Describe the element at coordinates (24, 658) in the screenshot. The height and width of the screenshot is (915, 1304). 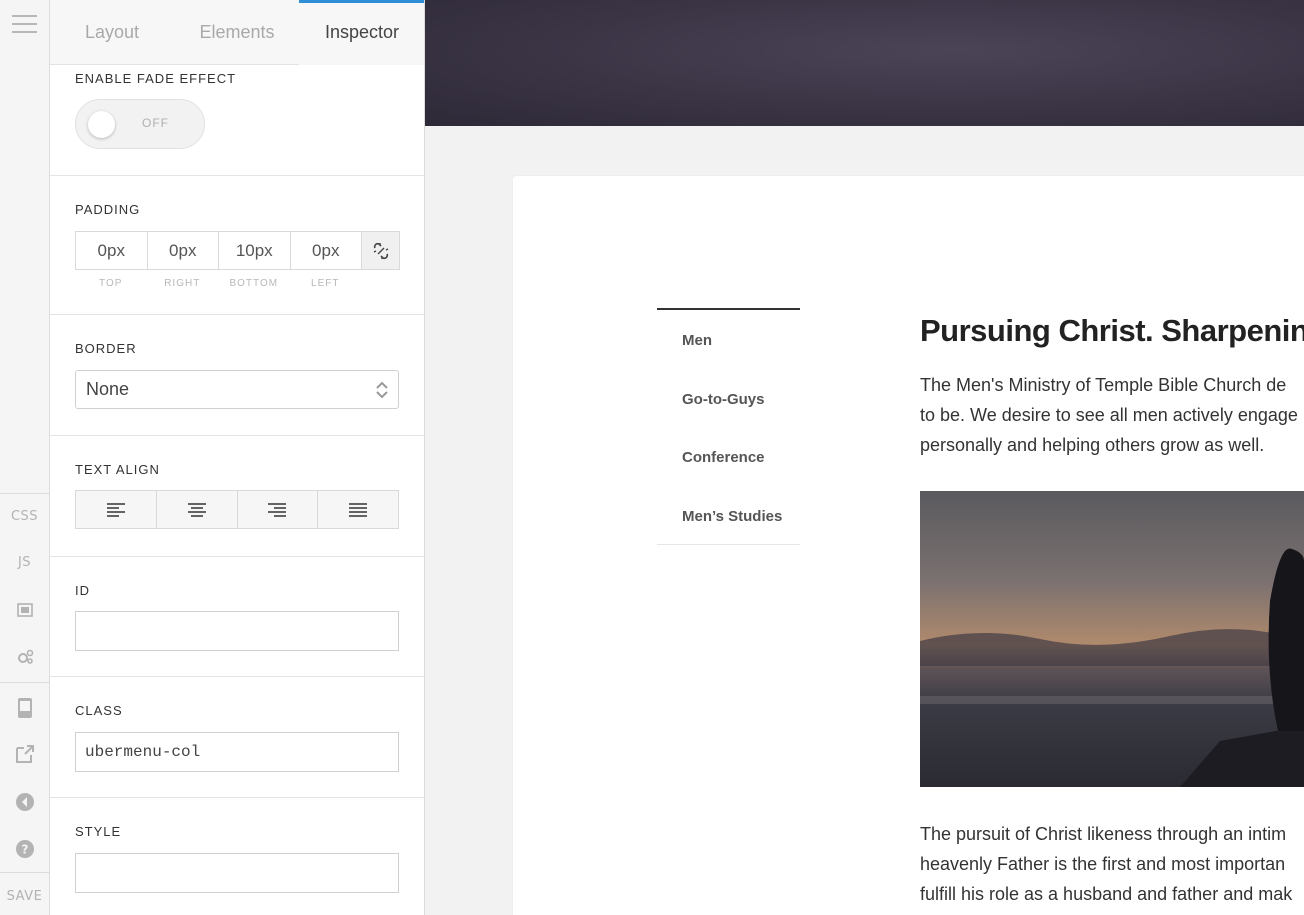
I see `settings-gears-icon` at that location.